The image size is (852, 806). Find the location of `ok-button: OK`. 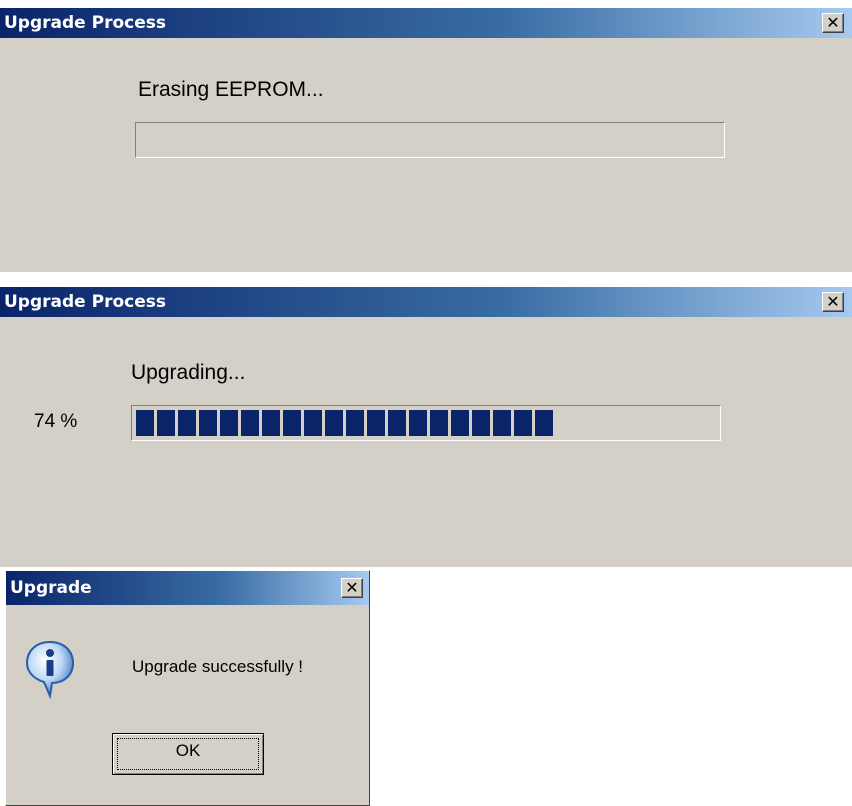

ok-button: OK is located at coordinates (188, 754).